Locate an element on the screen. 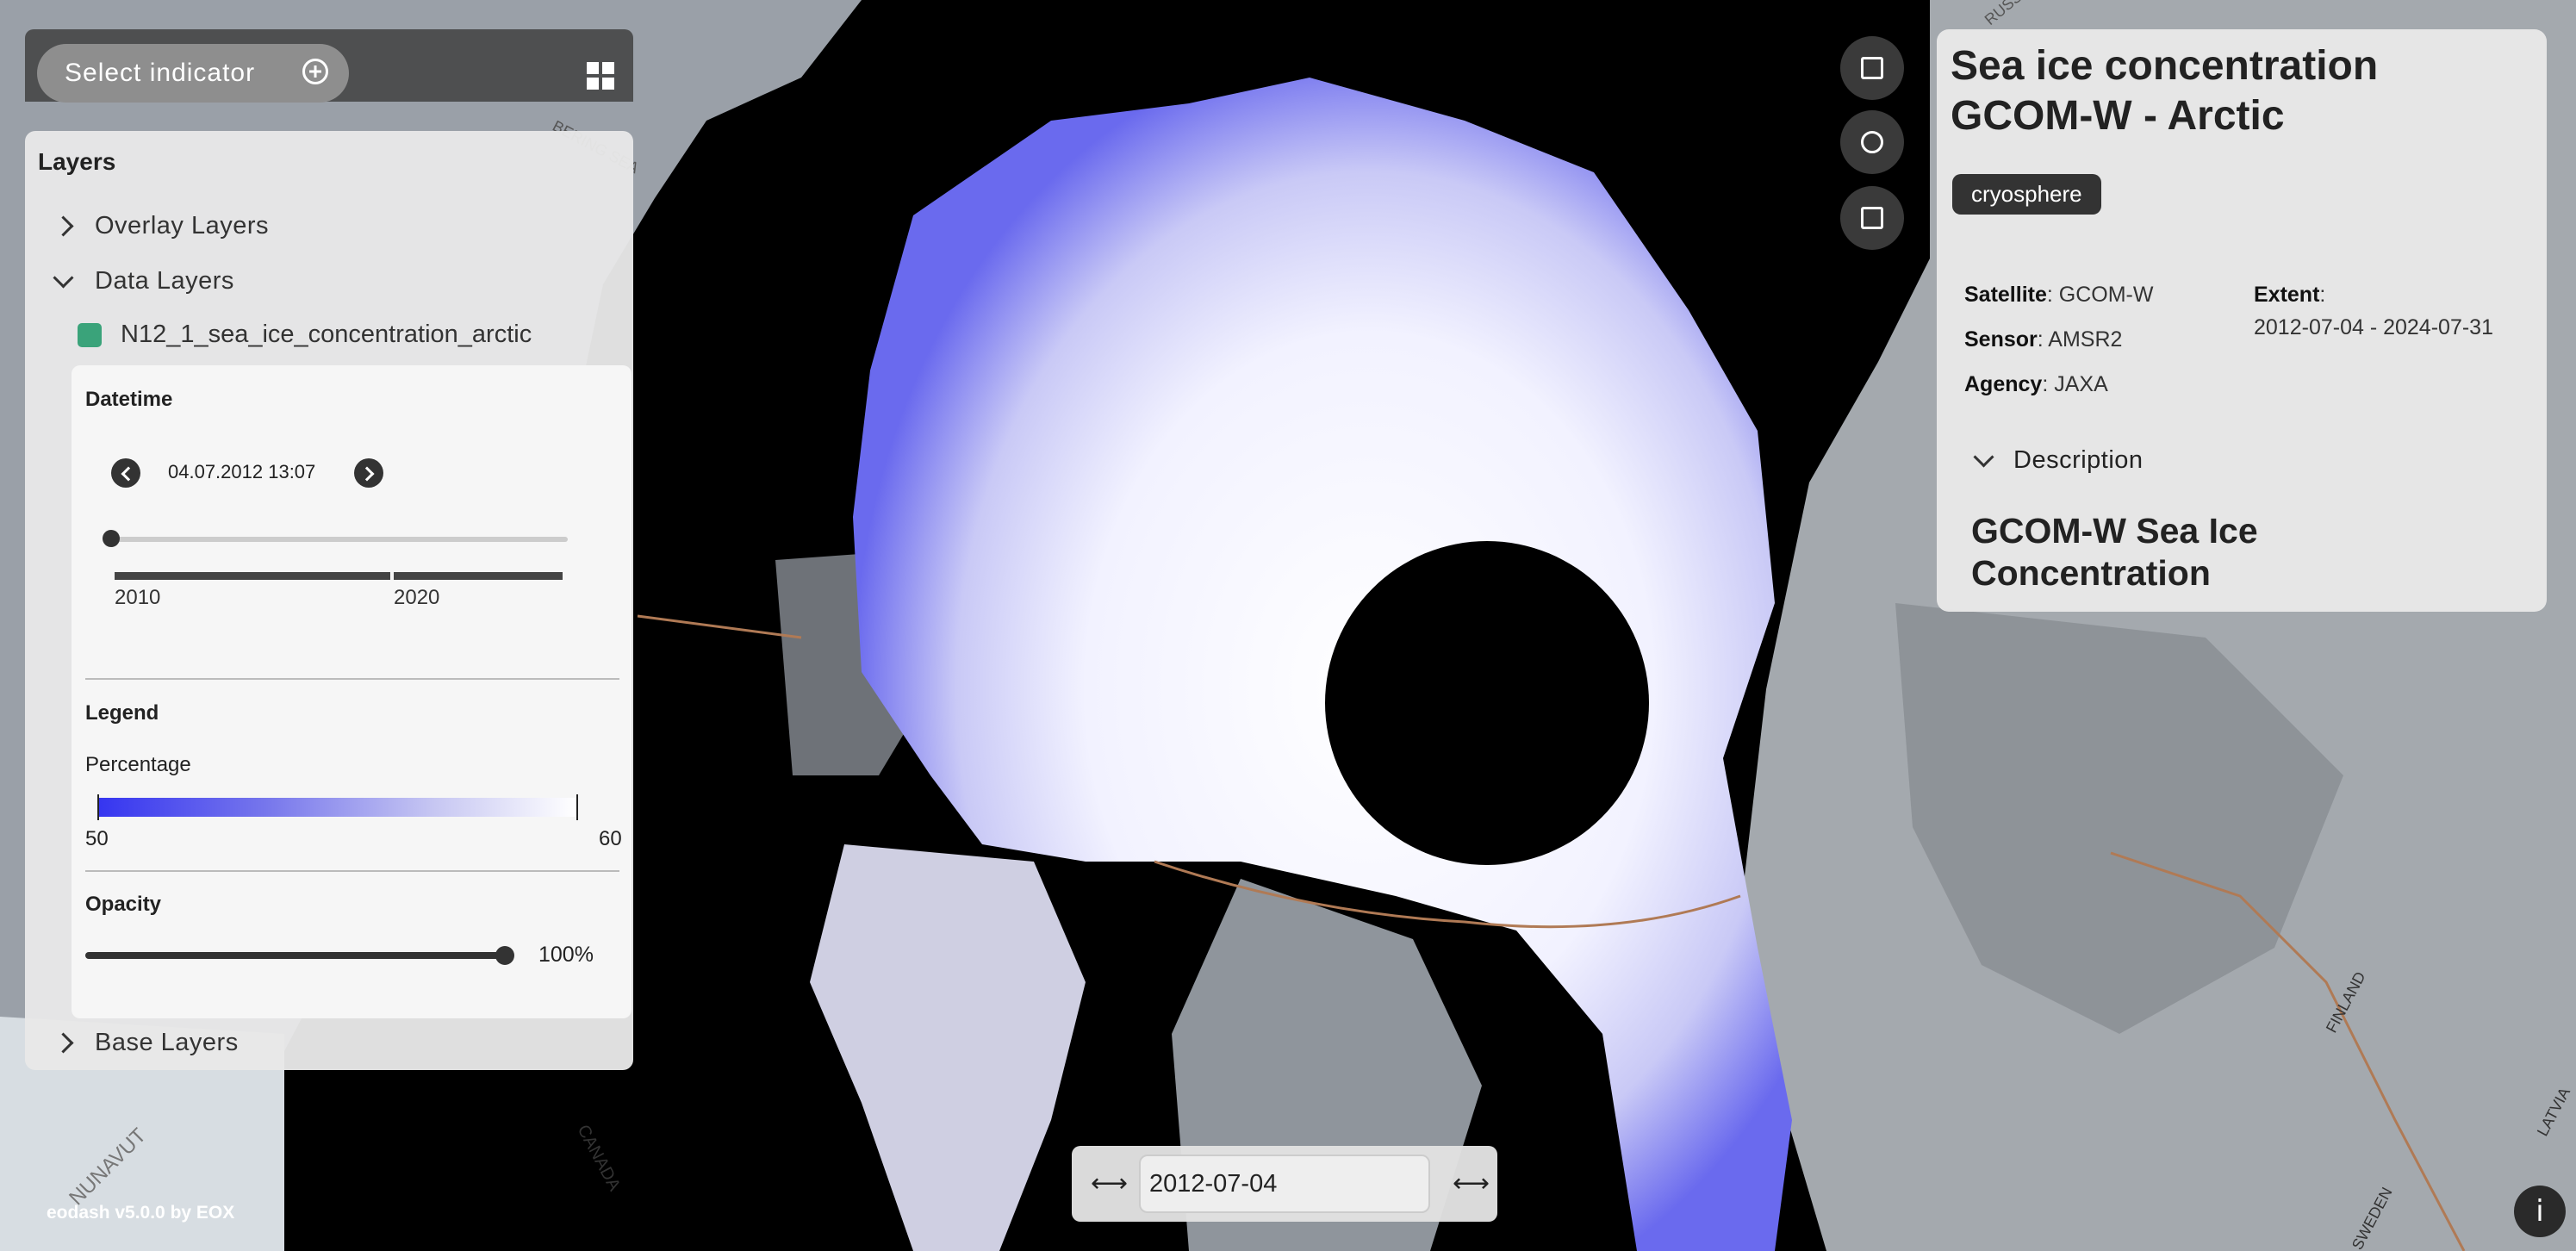  tree-item-data-layers: Data Layers is located at coordinates (143, 281).